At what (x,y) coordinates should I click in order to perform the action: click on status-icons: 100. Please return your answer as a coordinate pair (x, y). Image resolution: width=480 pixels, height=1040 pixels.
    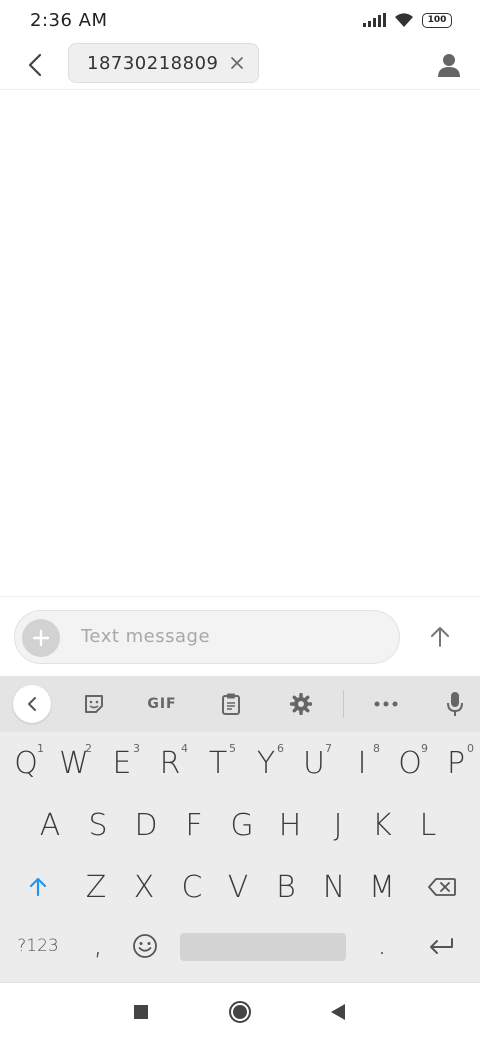
    Looking at the image, I should click on (407, 20).